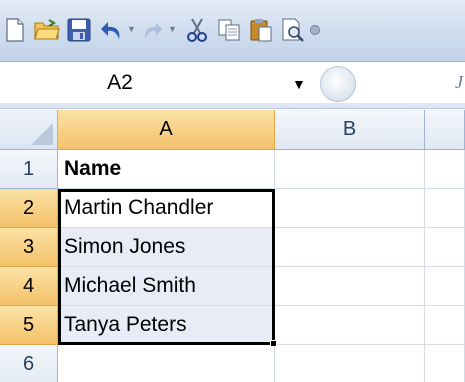  I want to click on cell-a3: Simon Jones, so click(166, 247).